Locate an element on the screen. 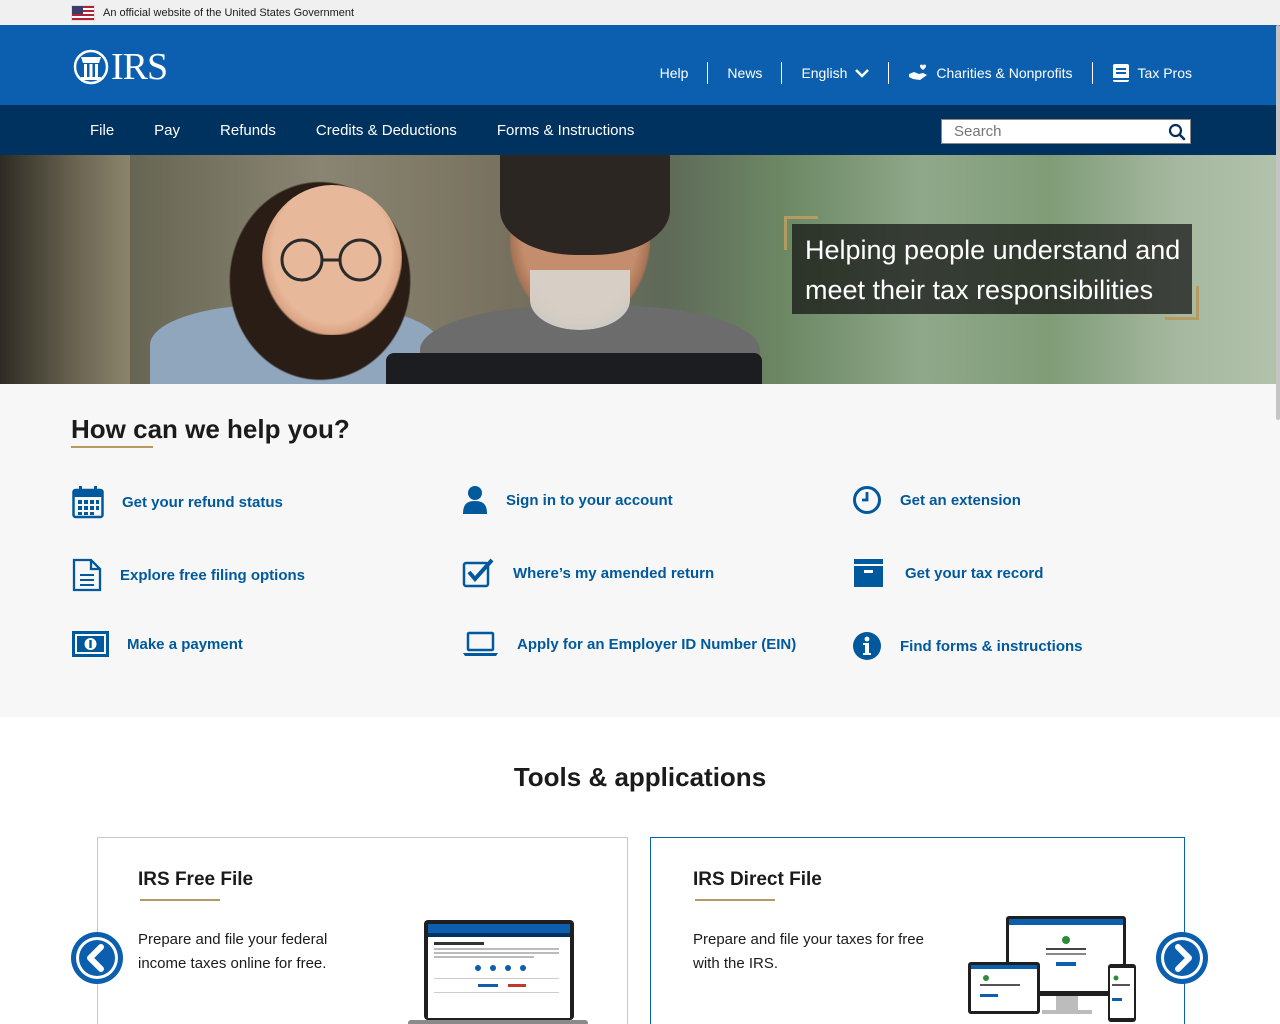 The image size is (1280, 1024). help-link-forms: Find forms & instructions is located at coordinates (967, 646).